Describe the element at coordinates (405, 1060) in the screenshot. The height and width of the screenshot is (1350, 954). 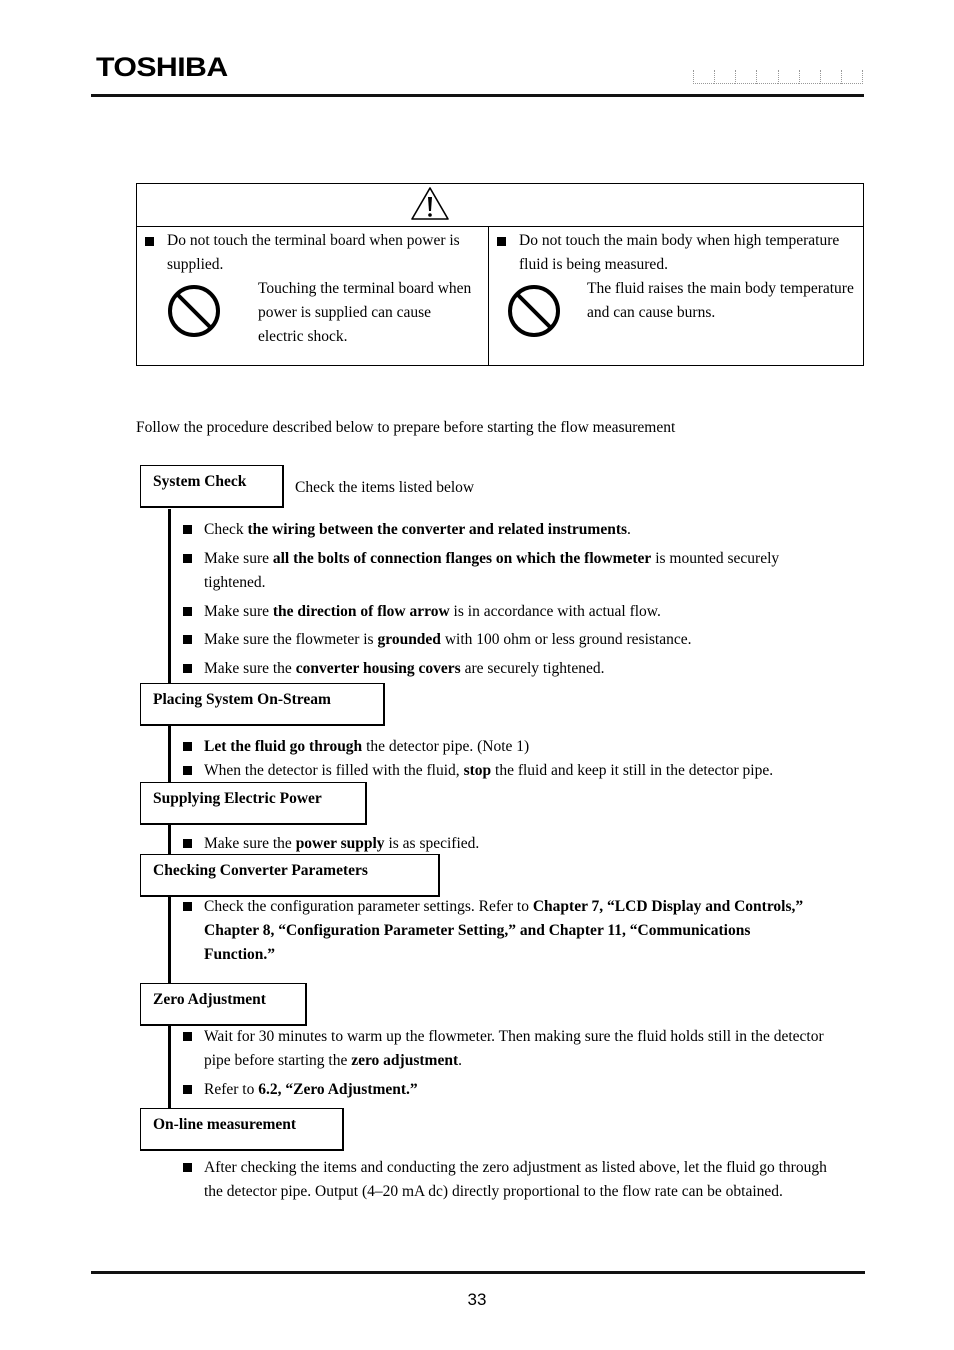
I see `emphasis-text: zero adjustment` at that location.